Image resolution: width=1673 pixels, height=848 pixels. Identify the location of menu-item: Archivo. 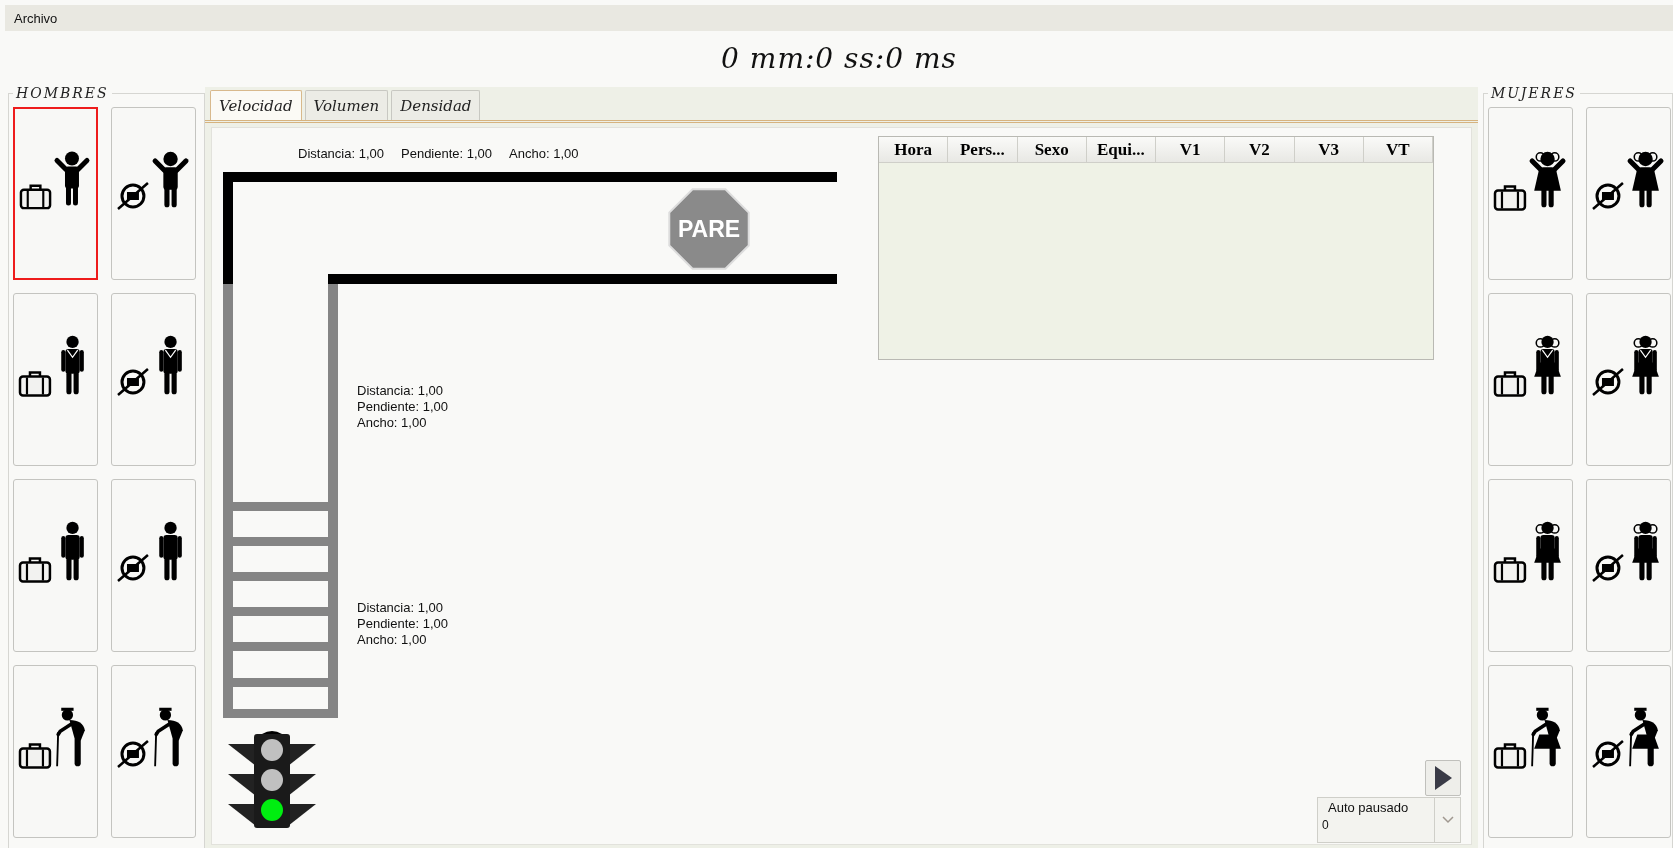
(36, 18).